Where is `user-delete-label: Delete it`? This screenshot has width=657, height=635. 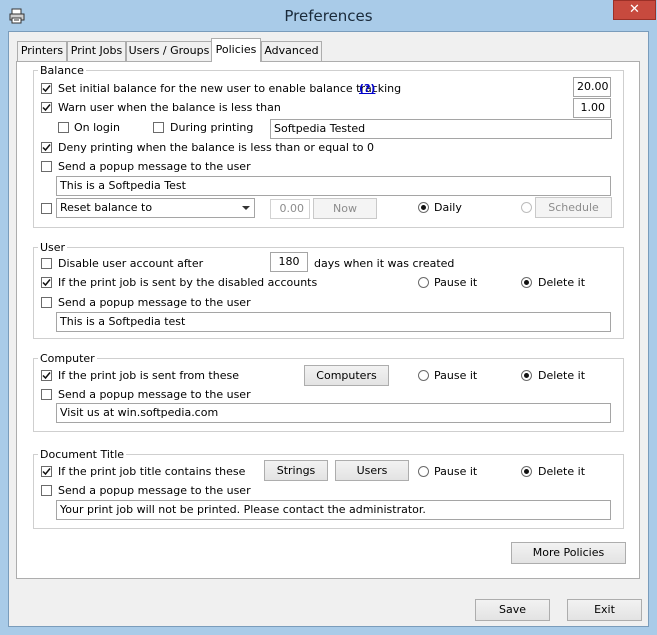 user-delete-label: Delete it is located at coordinates (562, 282).